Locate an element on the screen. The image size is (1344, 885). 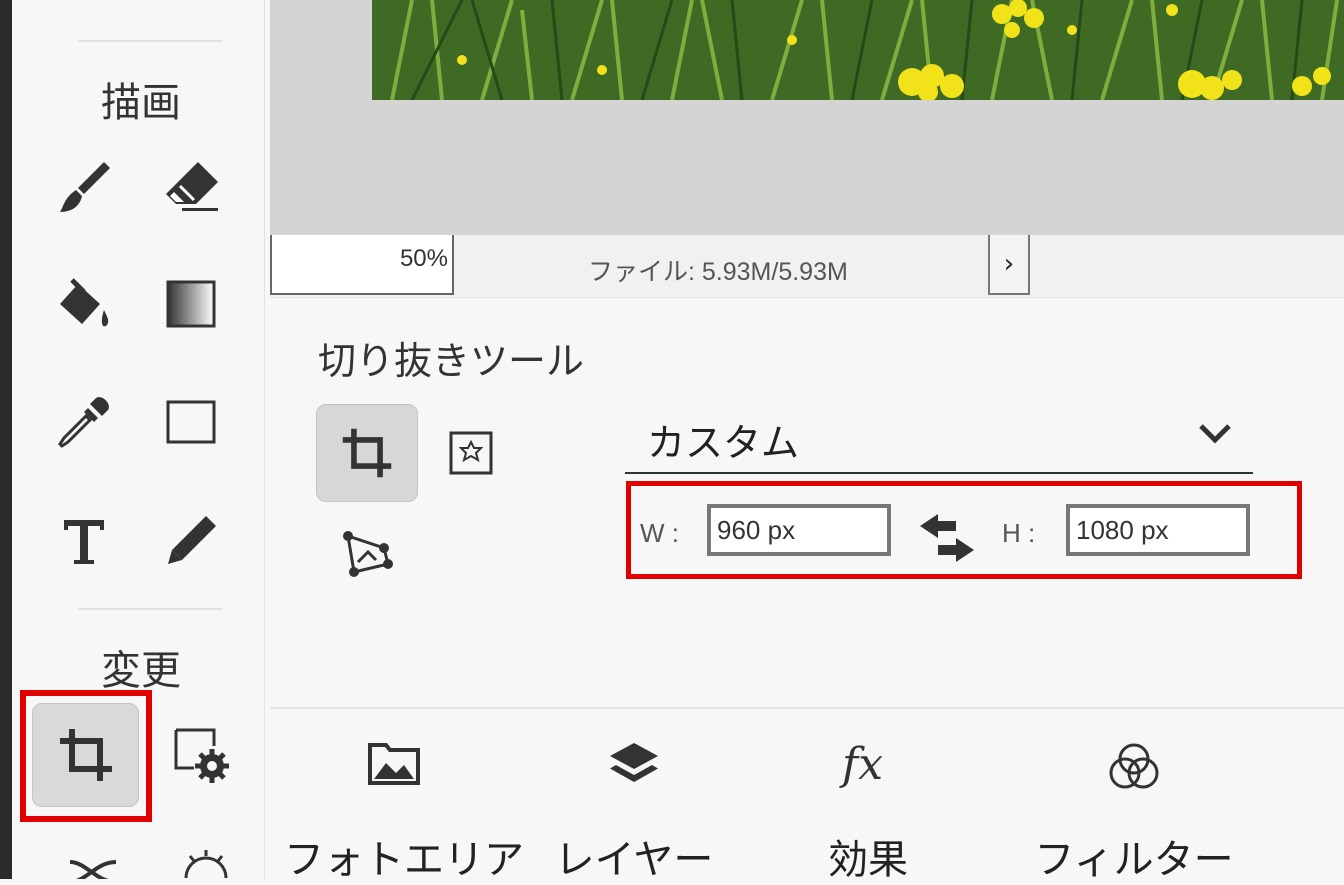
aspect-preset-select: カスタム is located at coordinates (939, 439).